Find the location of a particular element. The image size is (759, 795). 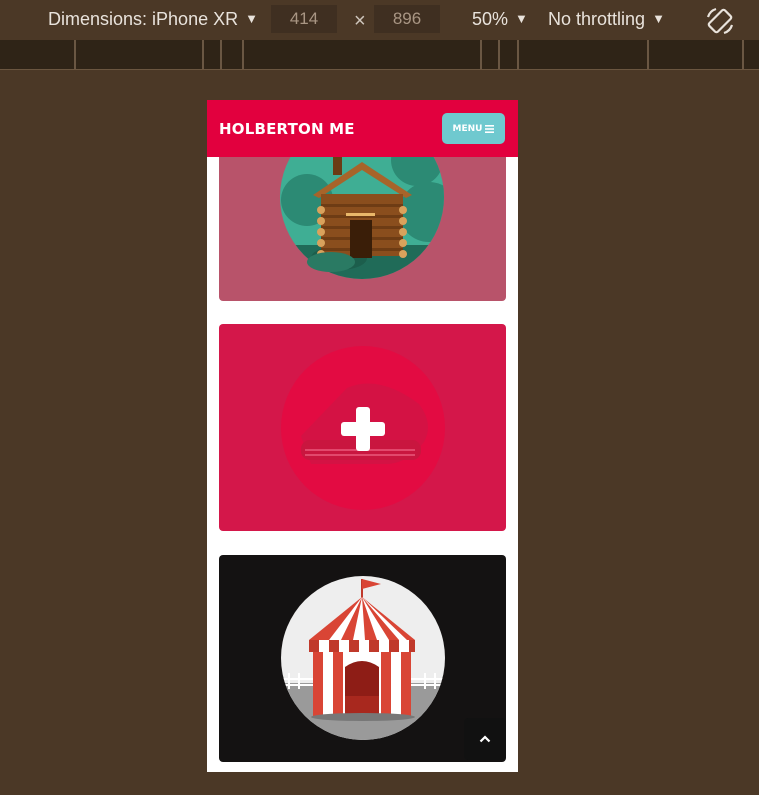

portfolio-card-circus is located at coordinates (362, 658).